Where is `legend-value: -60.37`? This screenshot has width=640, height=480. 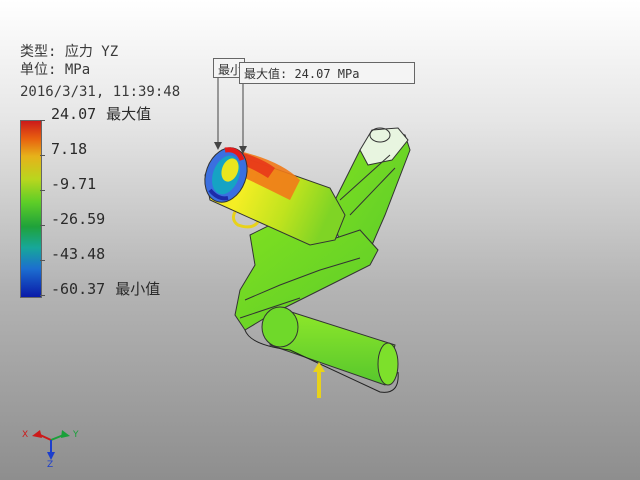 legend-value: -60.37 is located at coordinates (78, 289).